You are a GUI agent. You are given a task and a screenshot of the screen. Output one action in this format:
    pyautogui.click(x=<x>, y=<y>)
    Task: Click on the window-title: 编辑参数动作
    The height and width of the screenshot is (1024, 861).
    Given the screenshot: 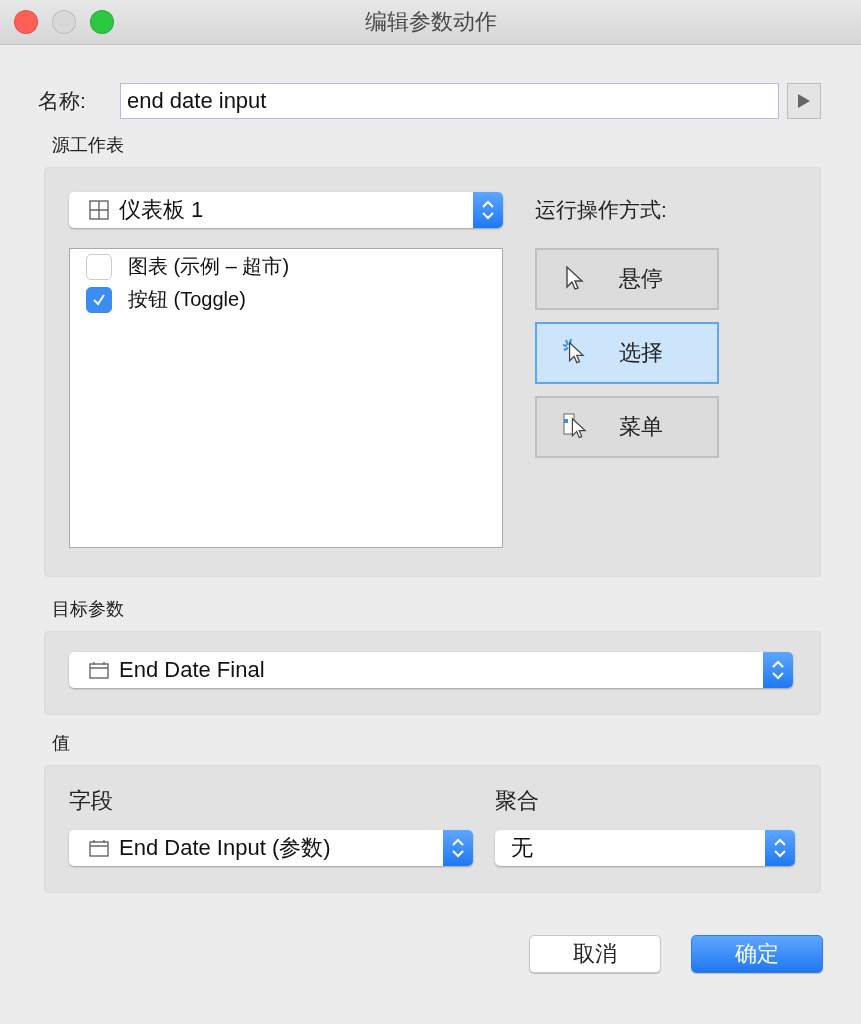 What is the action you would take?
    pyautogui.click(x=430, y=22)
    